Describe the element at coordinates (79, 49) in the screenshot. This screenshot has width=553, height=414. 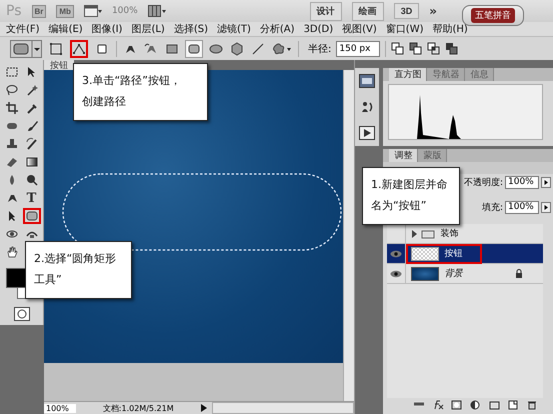
I see `paths-icon` at that location.